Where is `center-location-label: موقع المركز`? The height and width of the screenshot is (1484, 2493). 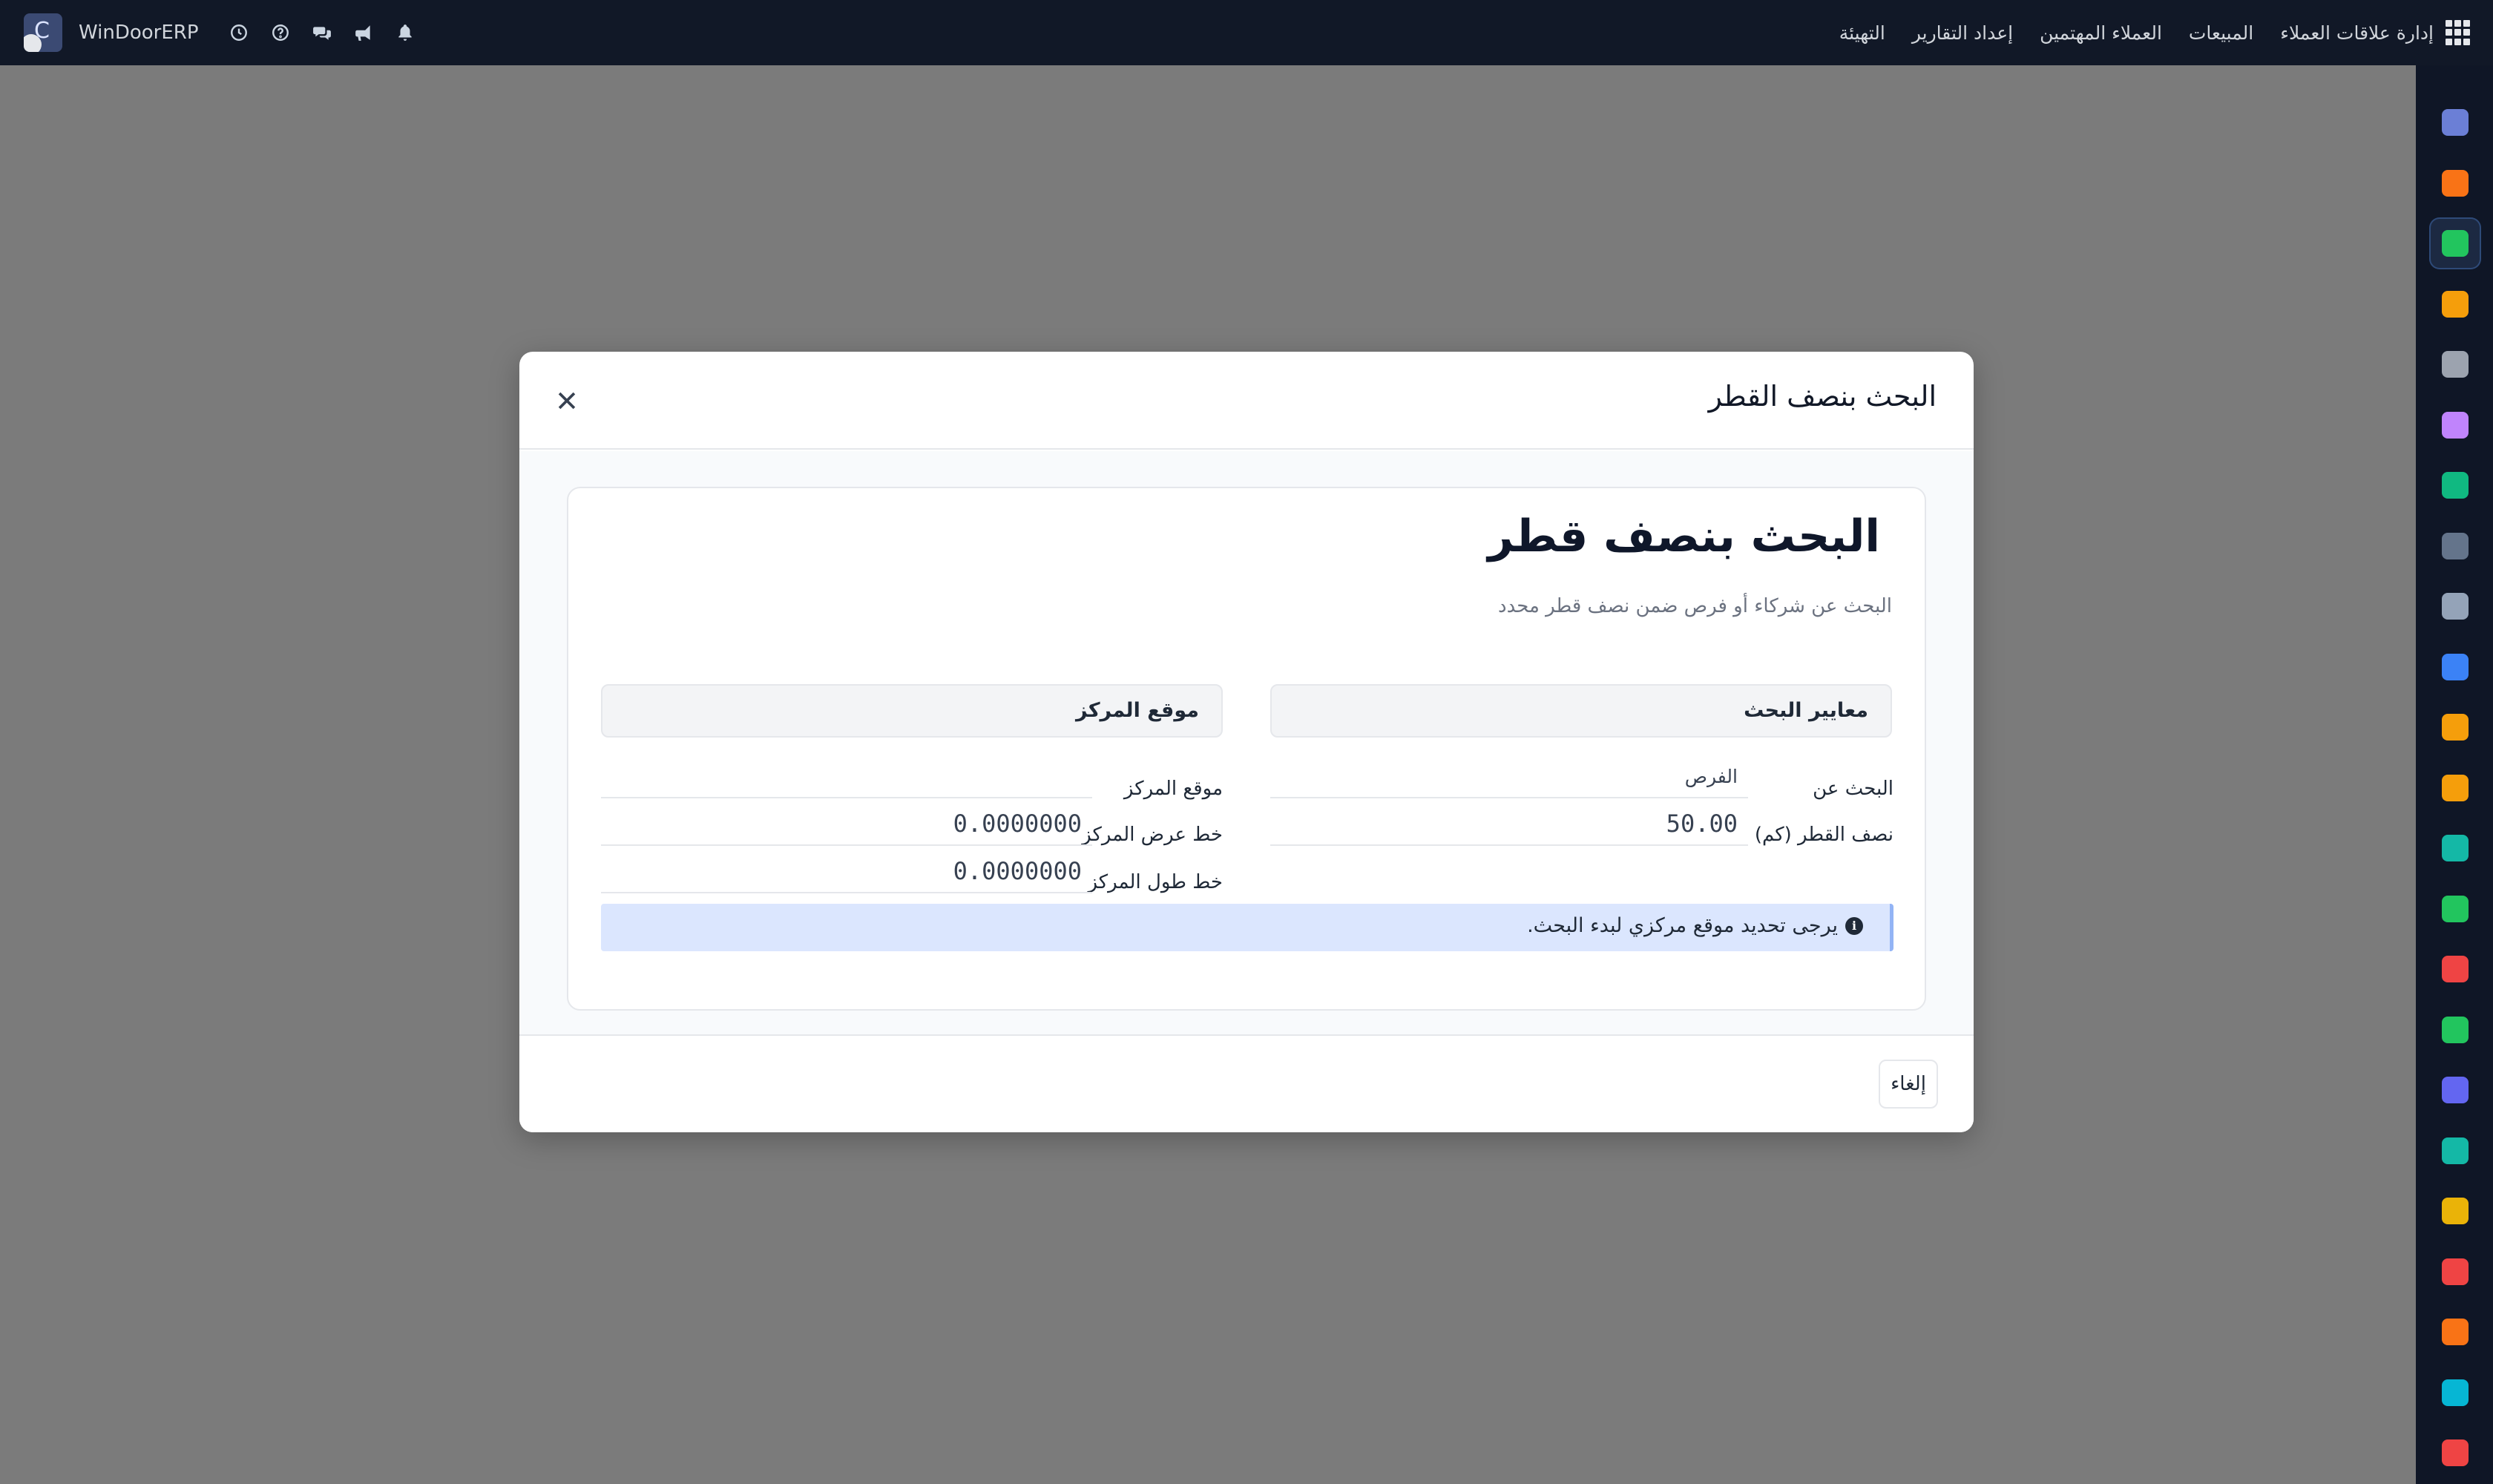 center-location-label: موقع المركز is located at coordinates (1173, 789).